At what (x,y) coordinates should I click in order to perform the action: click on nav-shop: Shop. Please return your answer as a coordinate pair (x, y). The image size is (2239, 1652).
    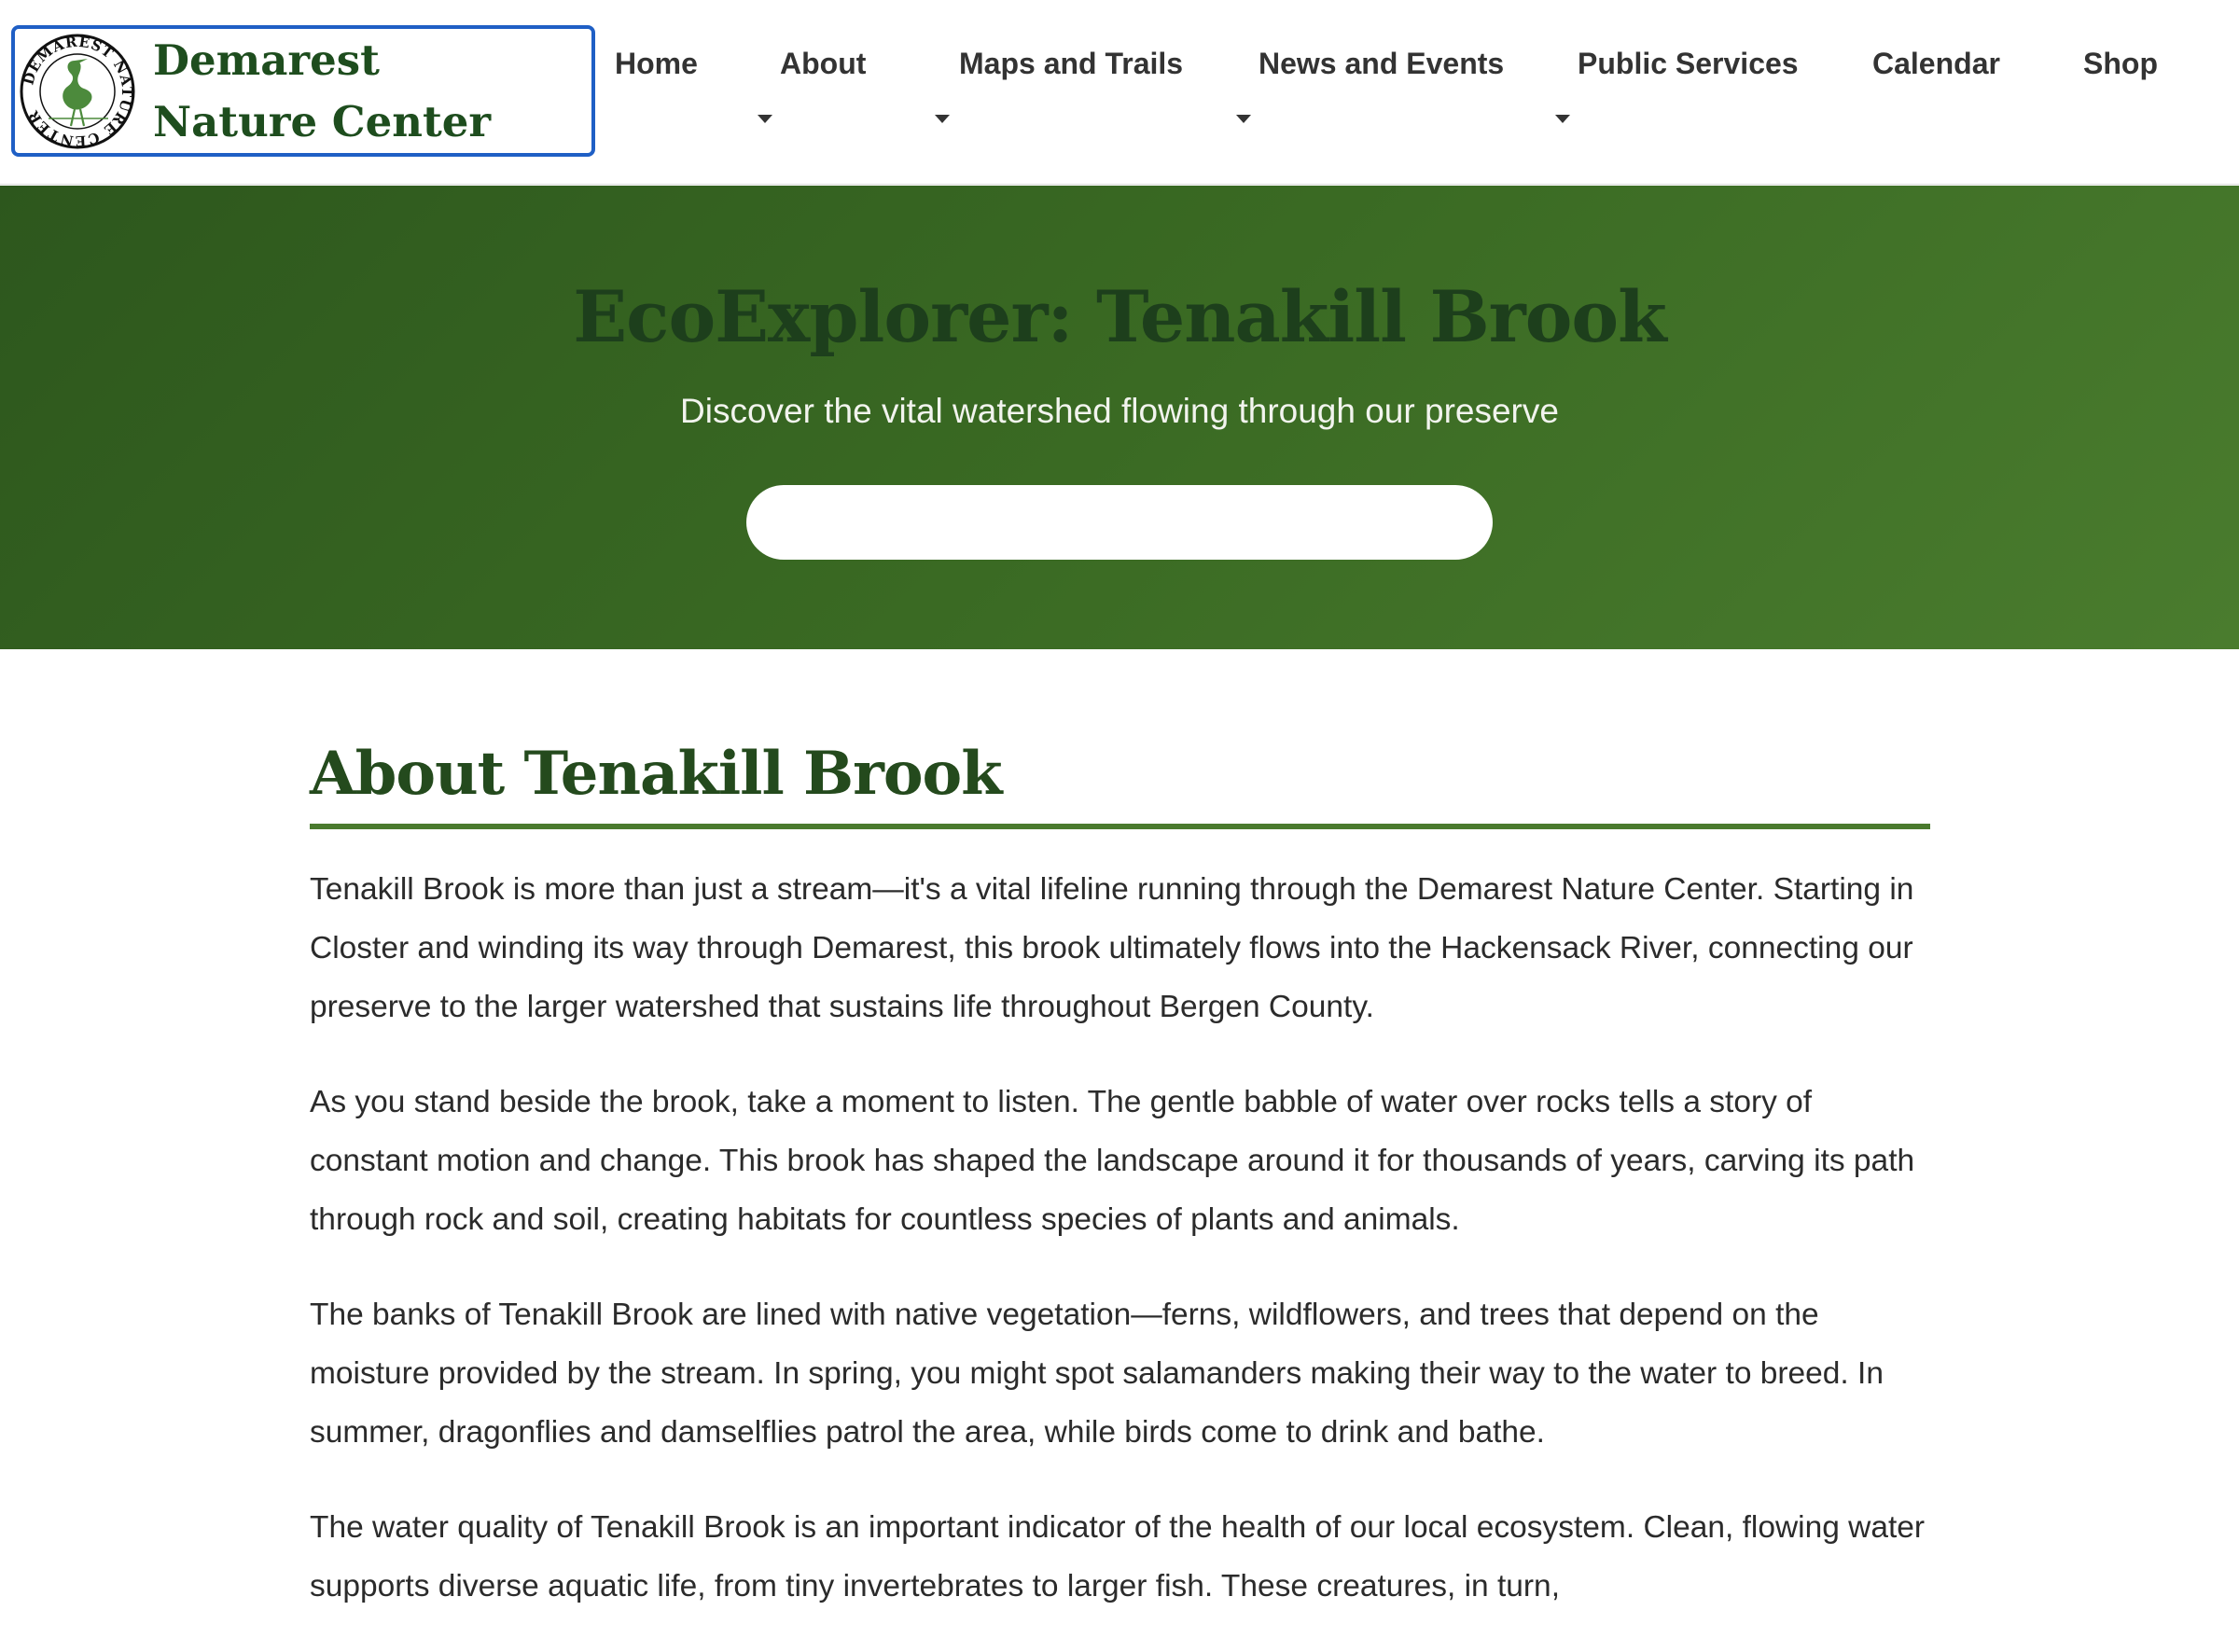
    Looking at the image, I should click on (2120, 64).